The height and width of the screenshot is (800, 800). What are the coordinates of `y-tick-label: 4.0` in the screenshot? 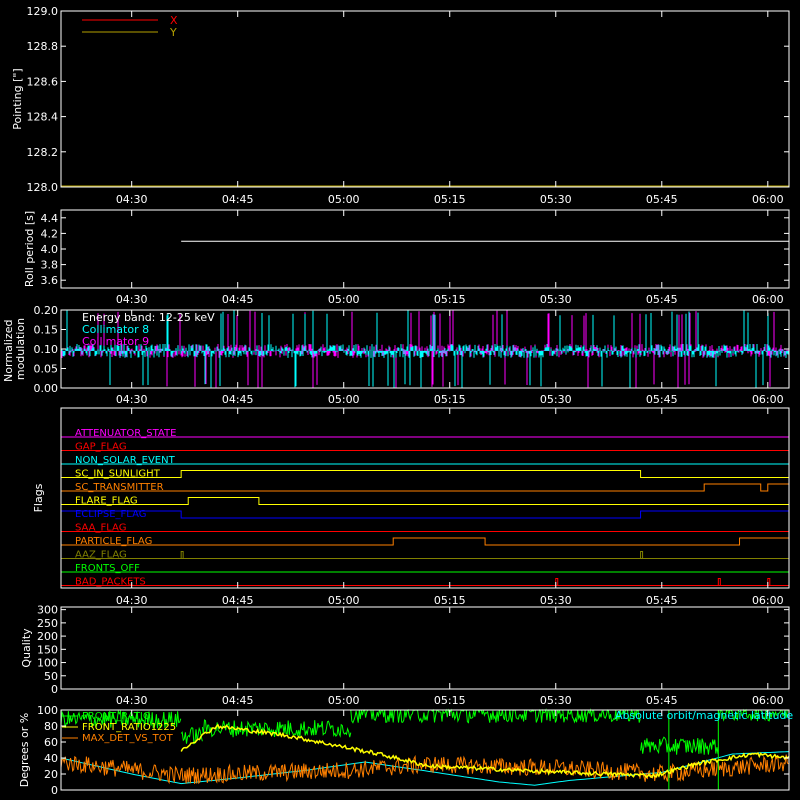 It's located at (50, 249).